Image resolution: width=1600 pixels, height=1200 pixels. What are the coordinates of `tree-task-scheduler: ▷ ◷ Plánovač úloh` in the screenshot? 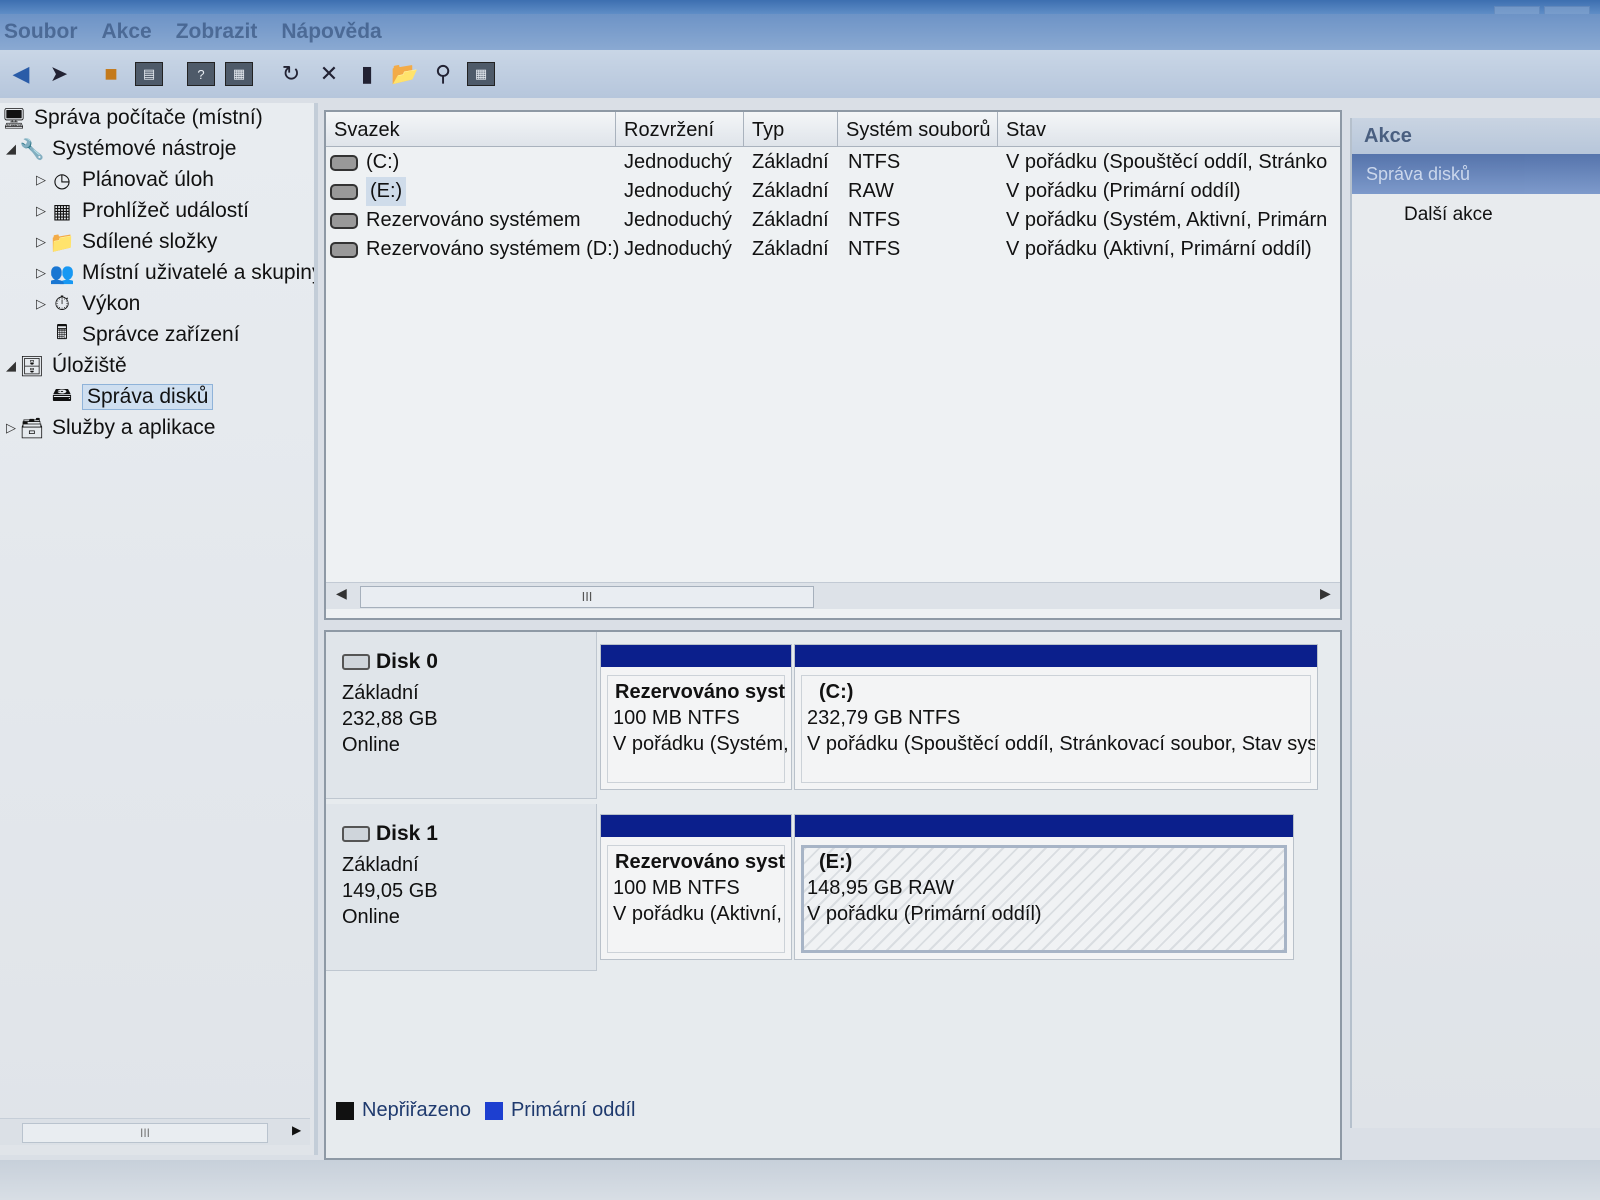 It's located at (124, 180).